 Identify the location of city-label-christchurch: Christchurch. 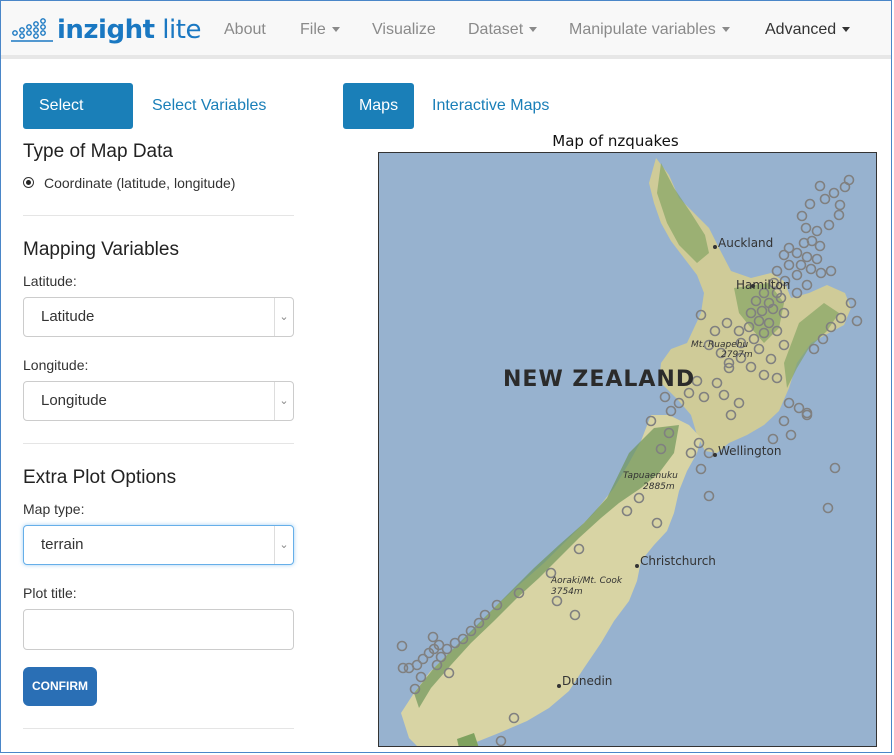
(678, 561).